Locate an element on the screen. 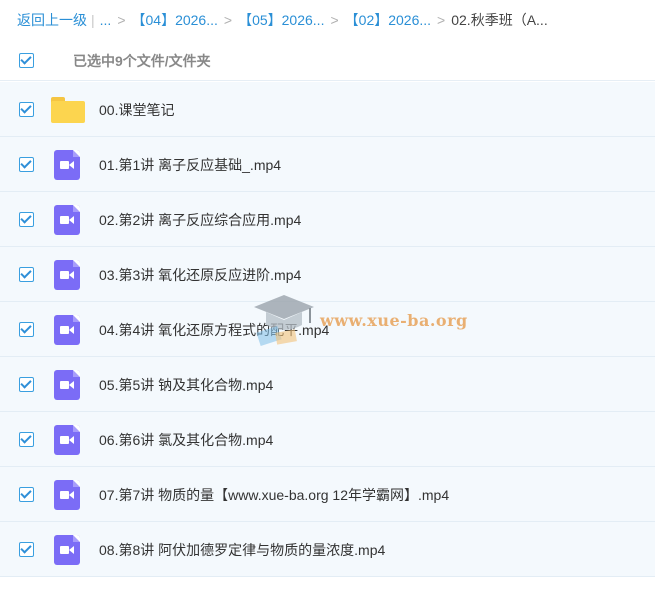 The width and height of the screenshot is (655, 608). file-name: 07.第7讲 物质的量【www.xue-ba.org 12年学霸网】.mp4 is located at coordinates (274, 495).